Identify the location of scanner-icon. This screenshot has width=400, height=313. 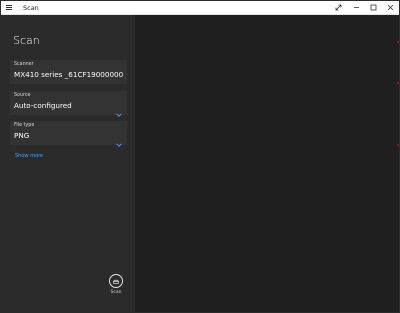
(116, 281).